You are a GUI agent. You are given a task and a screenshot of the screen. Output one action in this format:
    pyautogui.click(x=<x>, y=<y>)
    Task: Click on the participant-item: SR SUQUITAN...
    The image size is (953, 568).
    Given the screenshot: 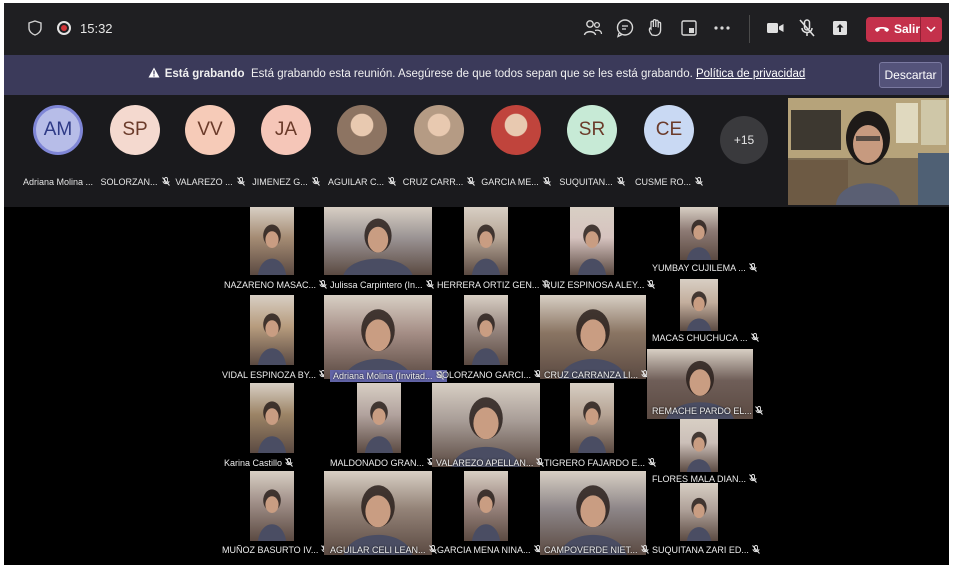 What is the action you would take?
    pyautogui.click(x=592, y=146)
    